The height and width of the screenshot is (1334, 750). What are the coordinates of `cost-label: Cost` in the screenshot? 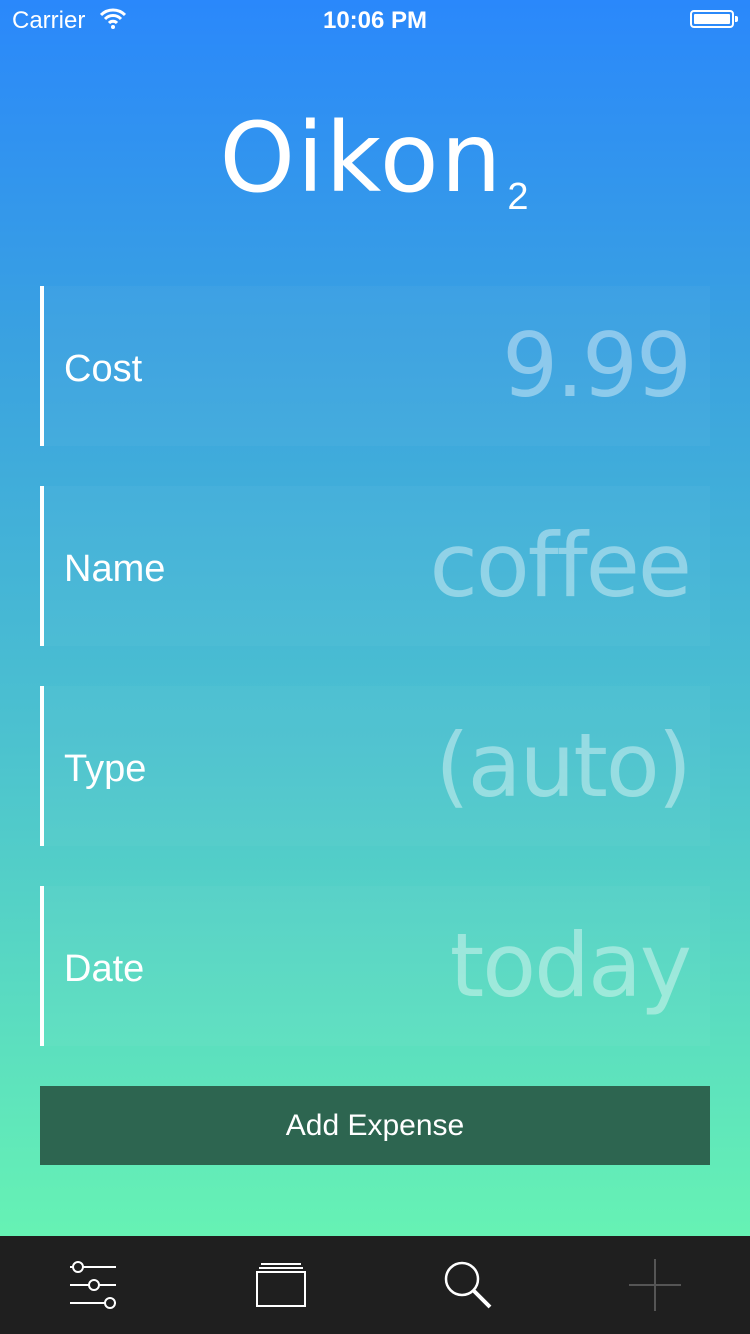 It's located at (103, 369).